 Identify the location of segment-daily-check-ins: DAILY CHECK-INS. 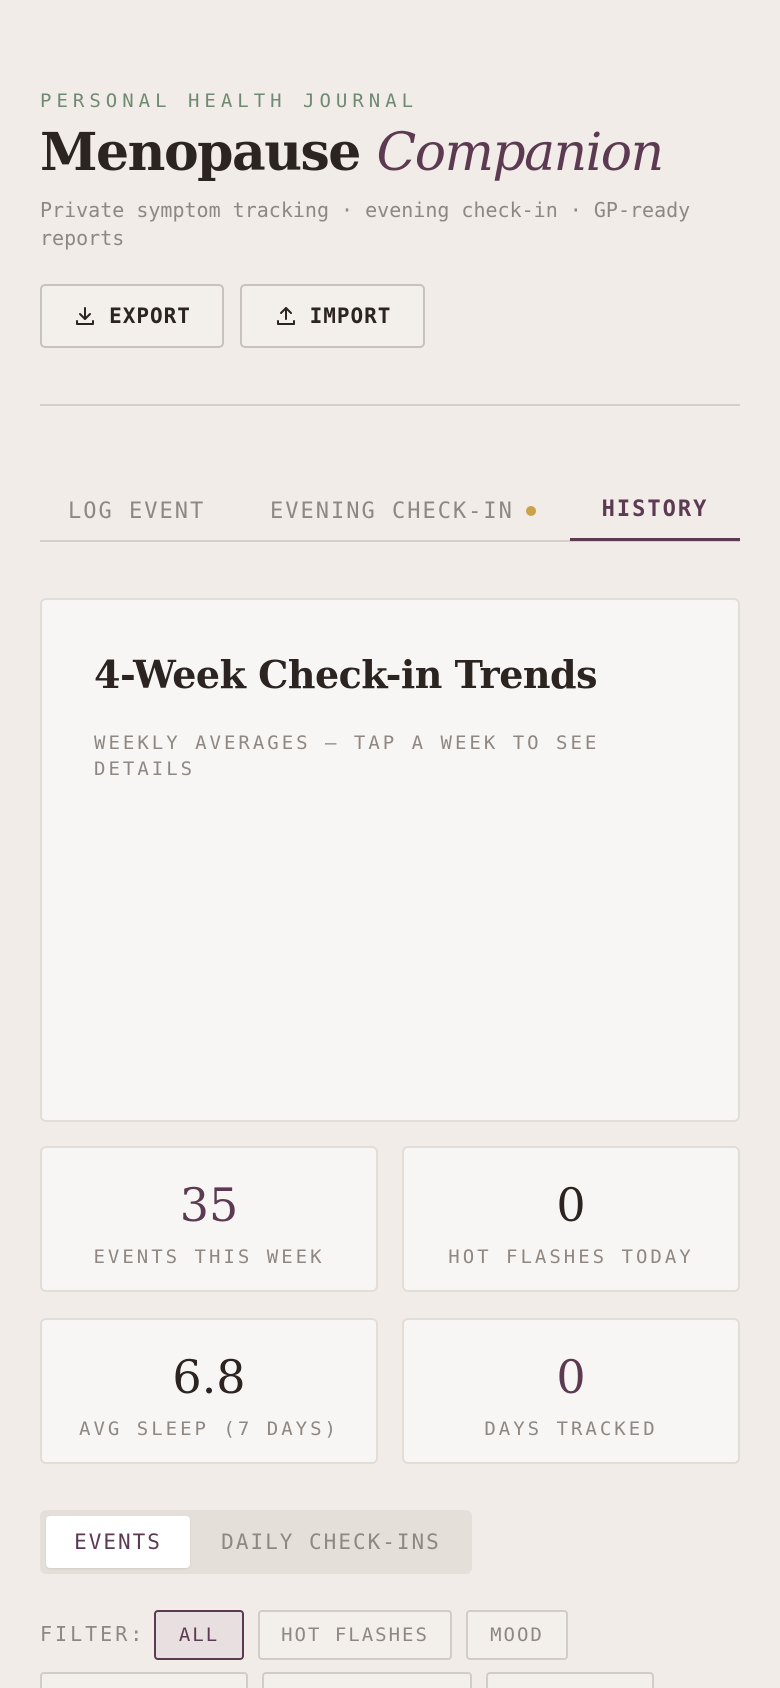
(331, 1542).